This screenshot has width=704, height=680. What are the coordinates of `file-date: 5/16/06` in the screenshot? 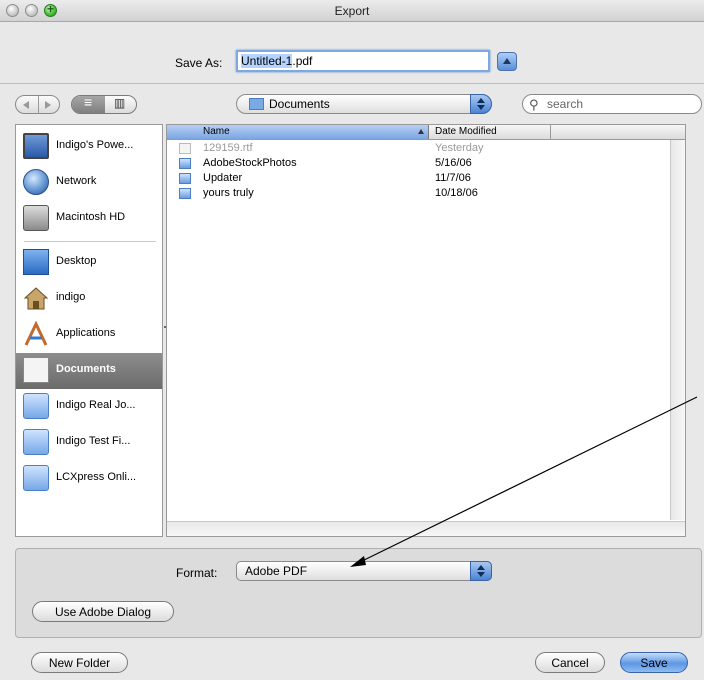 It's located at (453, 163).